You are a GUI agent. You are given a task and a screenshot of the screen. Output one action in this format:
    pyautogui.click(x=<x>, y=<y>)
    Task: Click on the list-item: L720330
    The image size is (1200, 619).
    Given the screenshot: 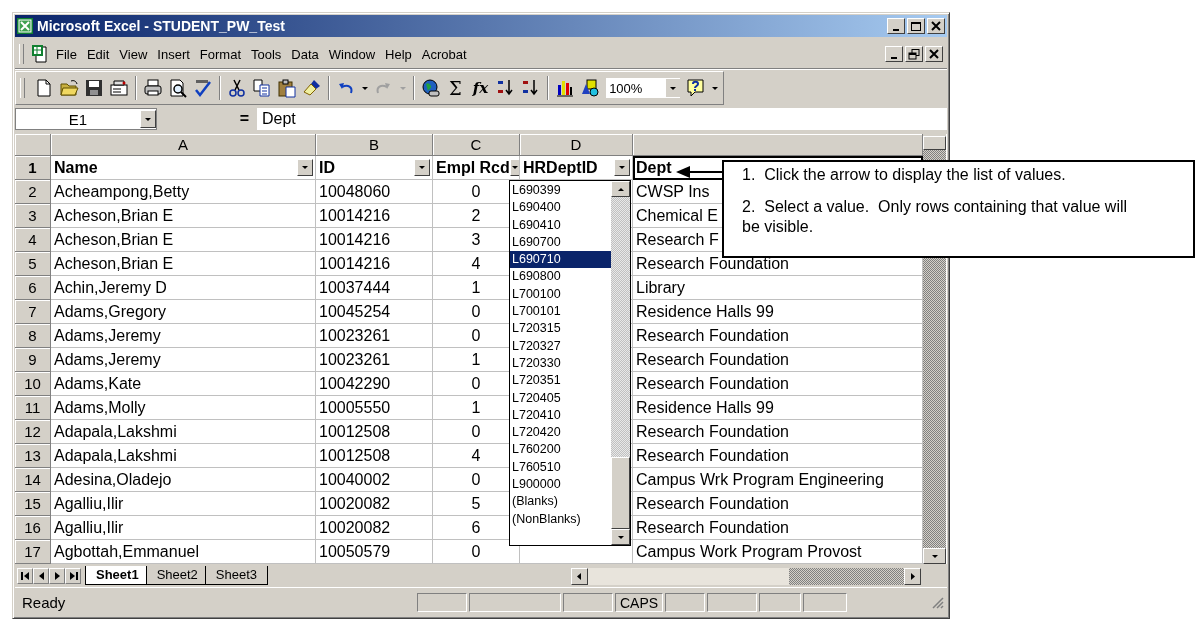 What is the action you would take?
    pyautogui.click(x=560, y=363)
    